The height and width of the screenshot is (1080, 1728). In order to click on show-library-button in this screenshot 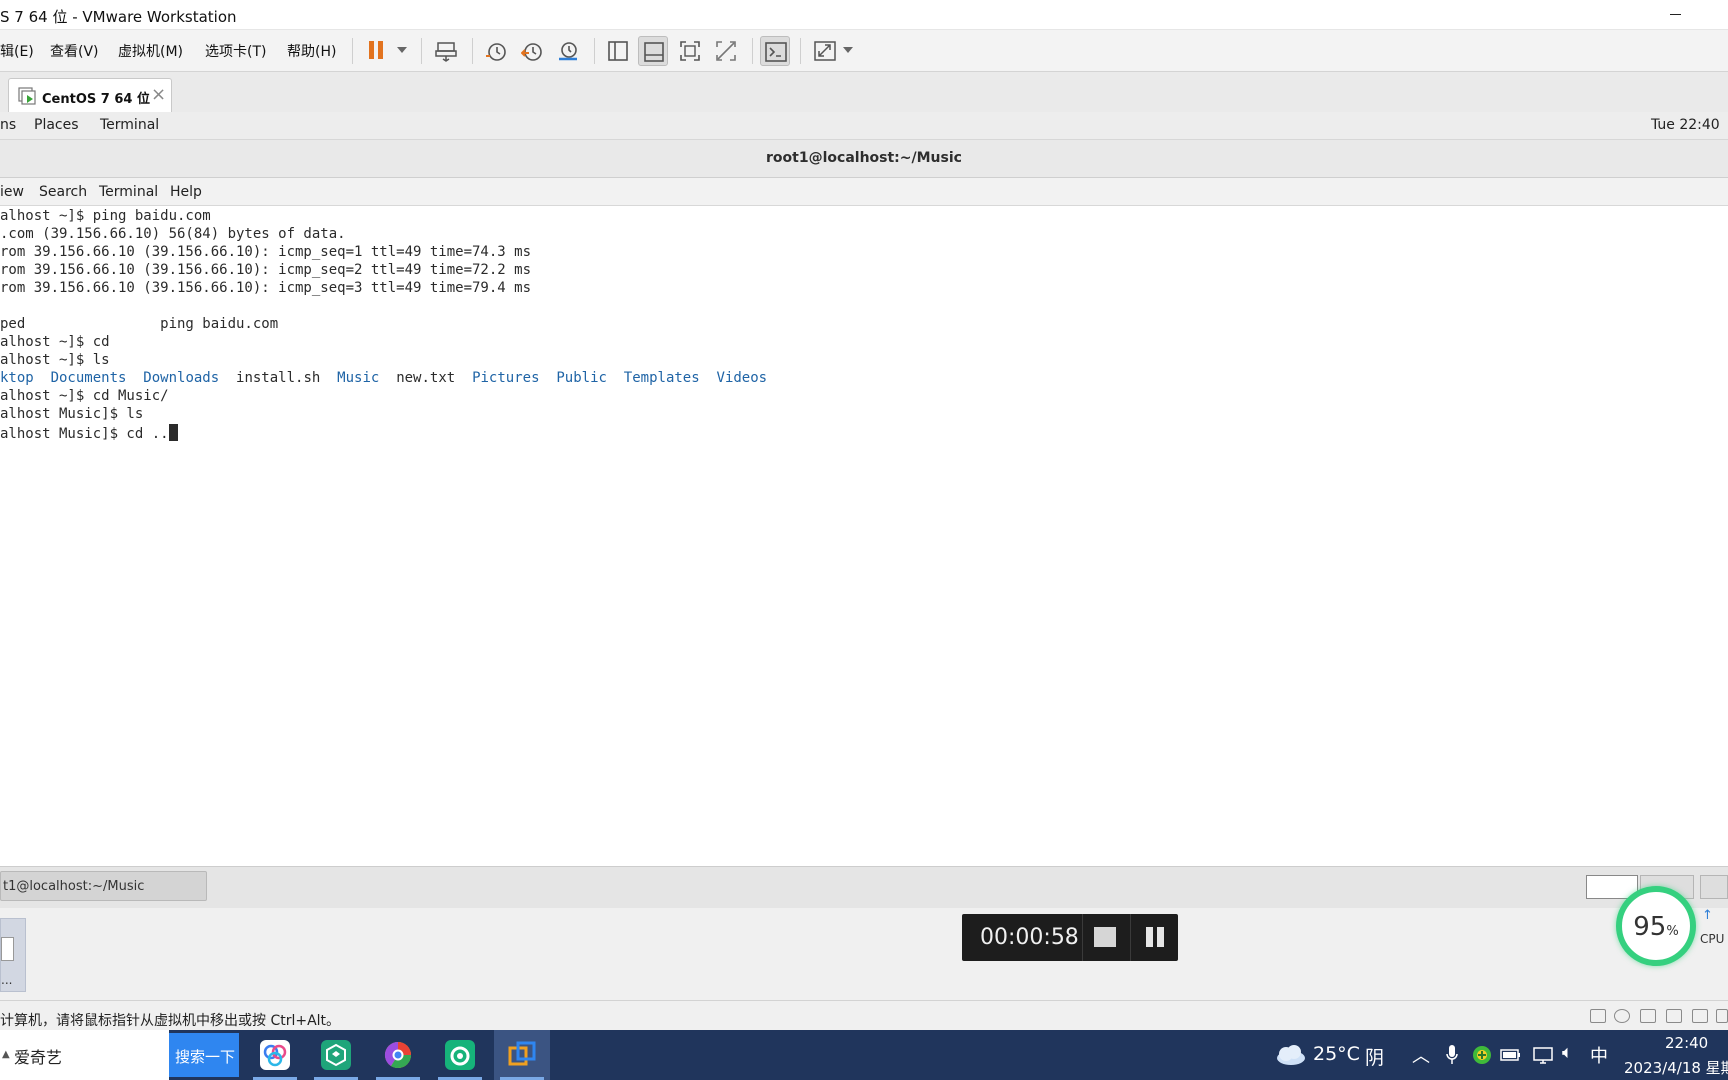, I will do `click(618, 51)`.